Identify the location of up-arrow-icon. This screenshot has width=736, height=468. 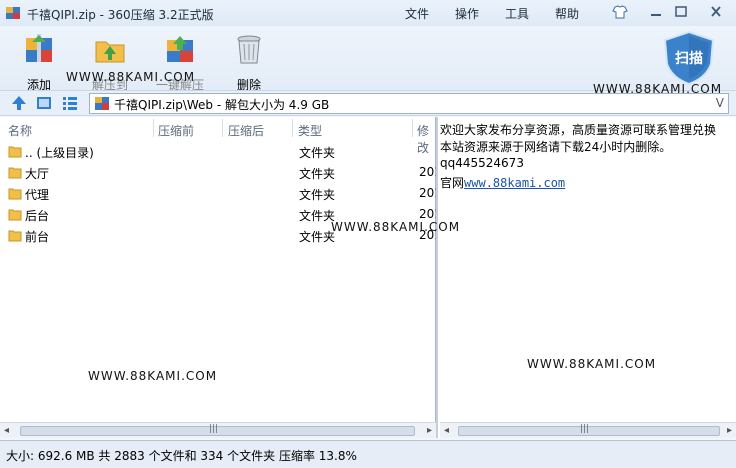
(19, 103).